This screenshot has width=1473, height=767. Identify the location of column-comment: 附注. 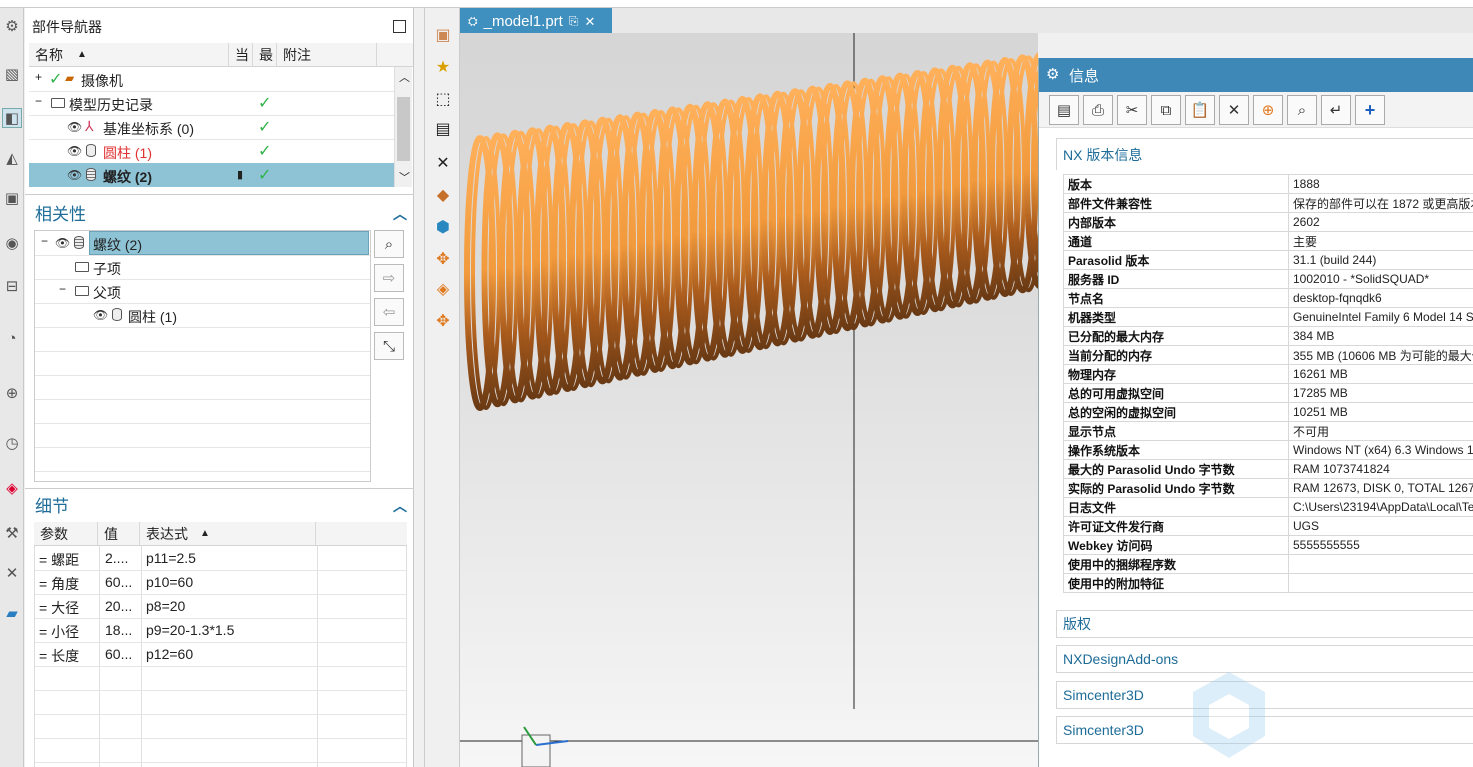
(327, 54).